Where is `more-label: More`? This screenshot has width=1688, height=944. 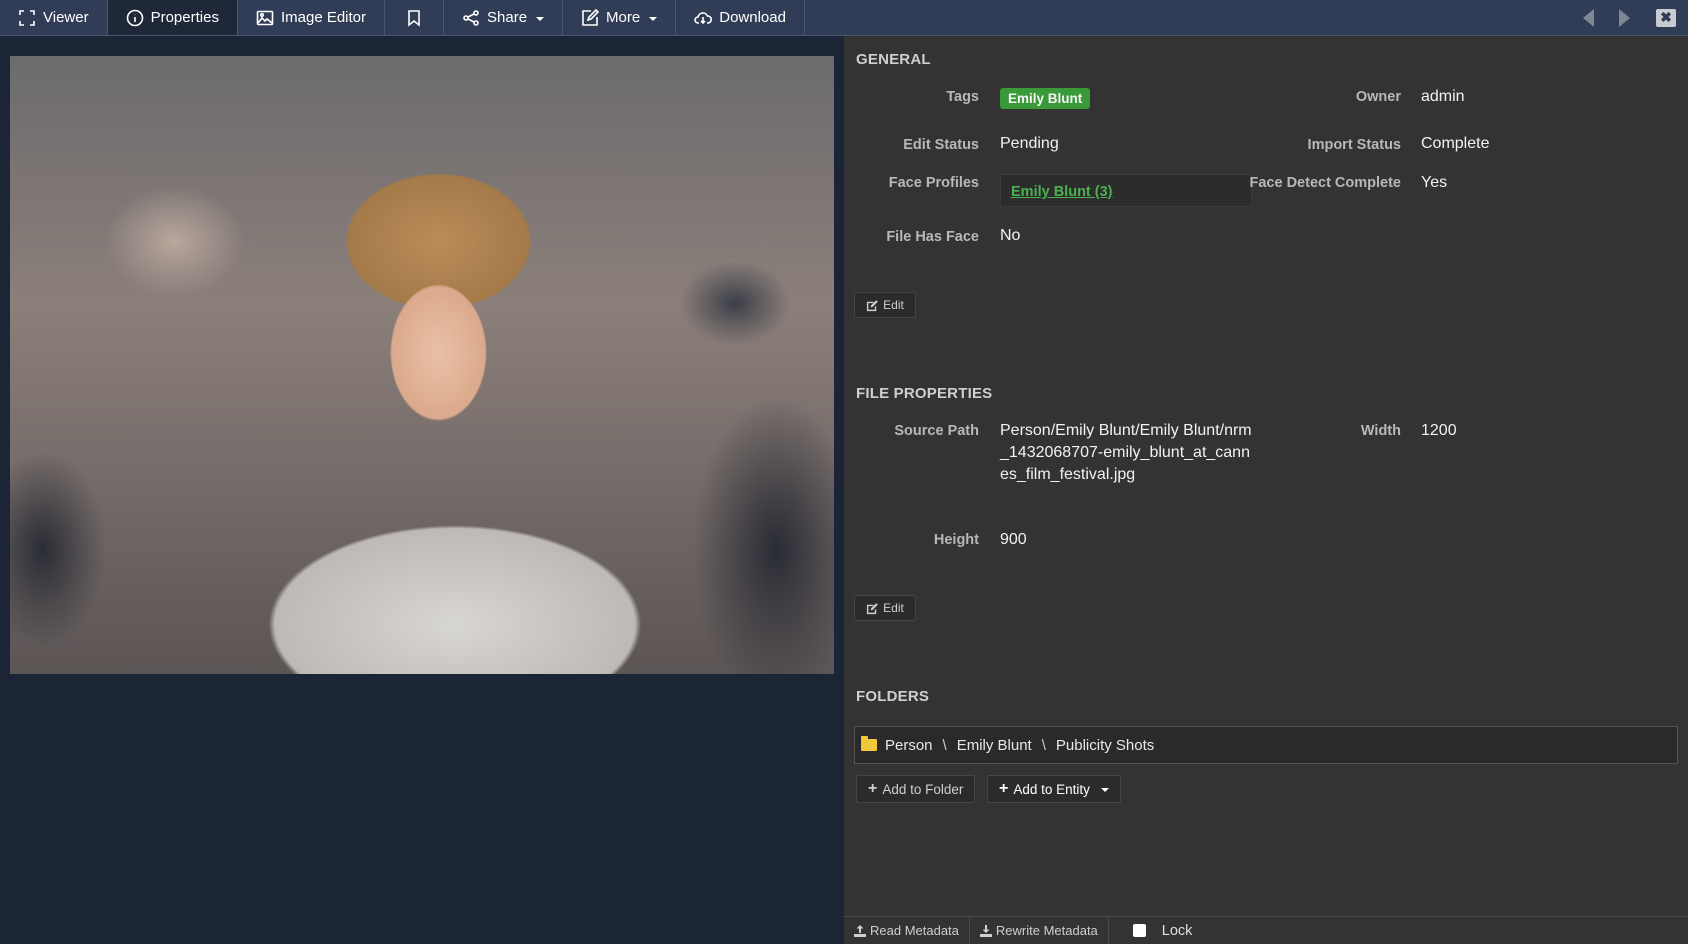
more-label: More is located at coordinates (623, 17).